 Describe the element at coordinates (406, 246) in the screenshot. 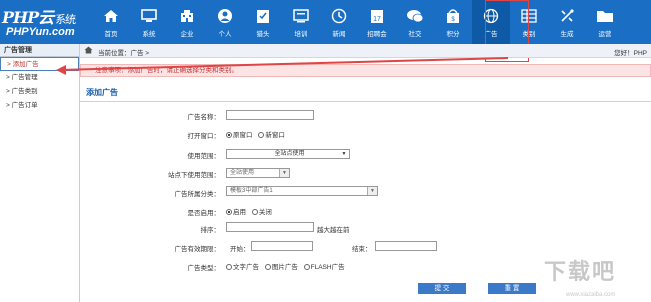

I see `end-date-input` at that location.